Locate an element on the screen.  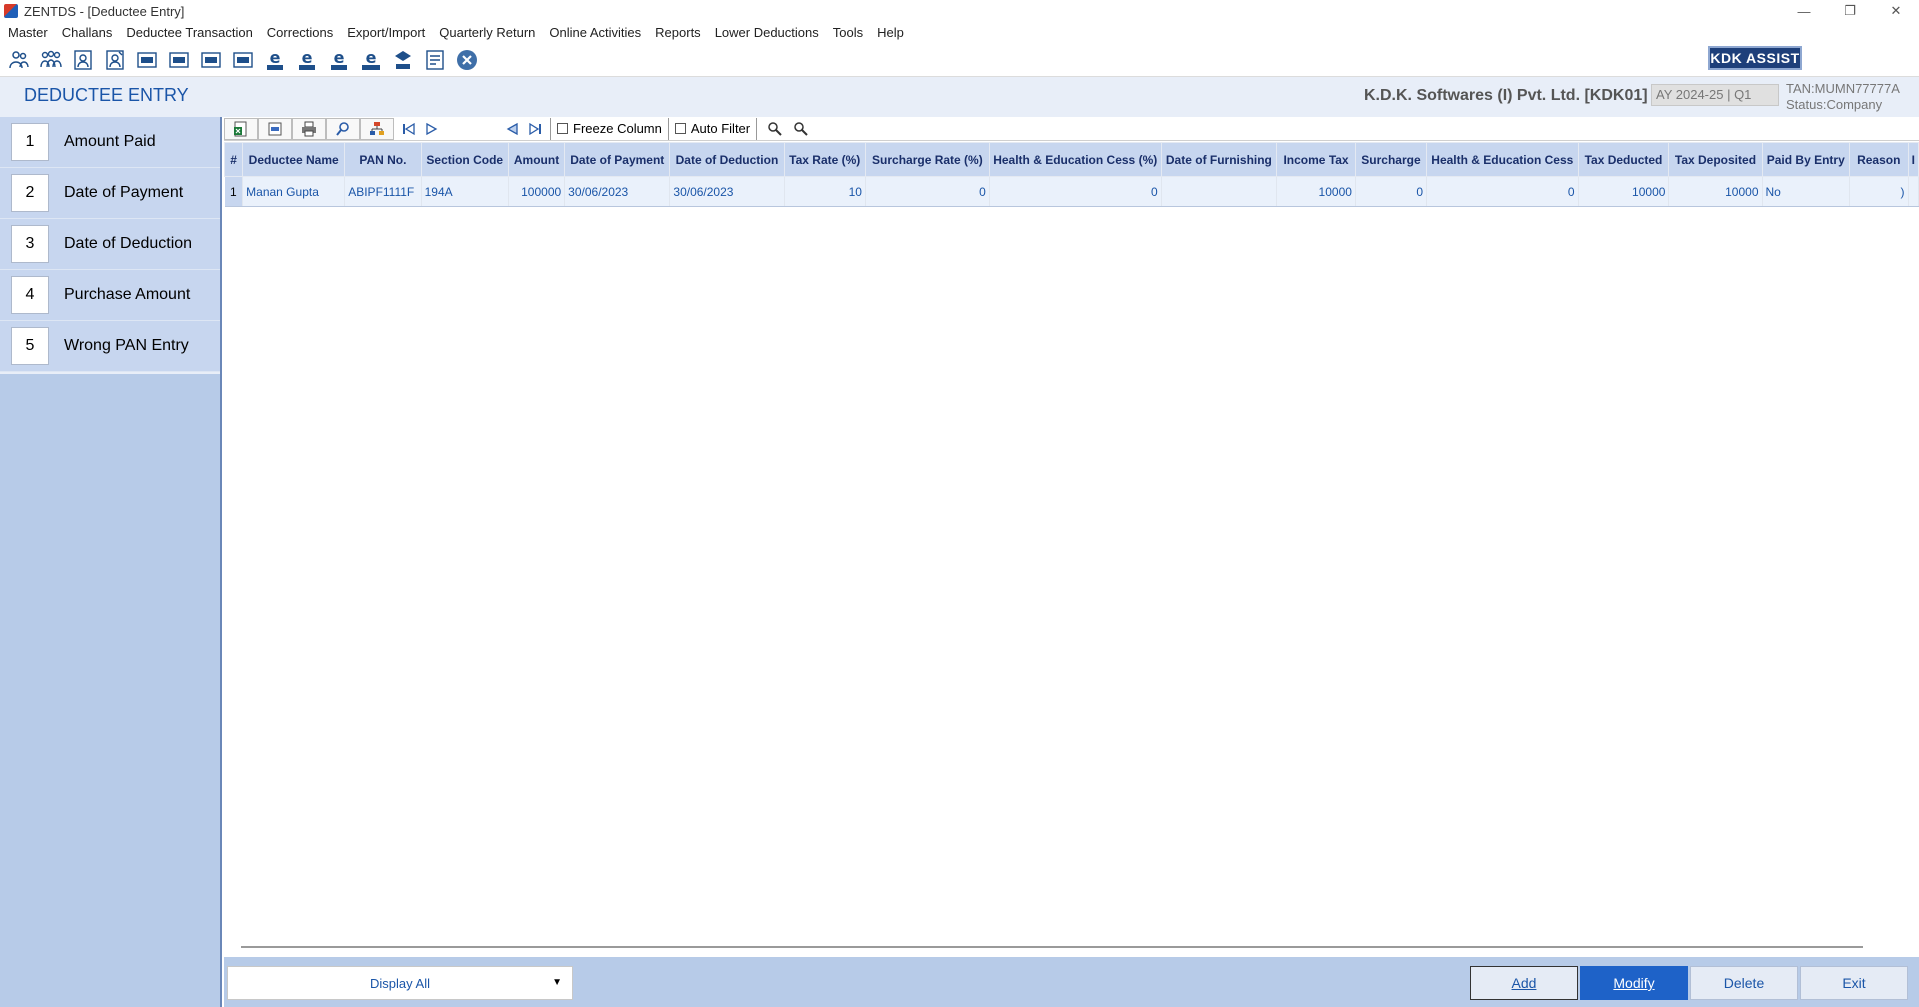
menu-lower-deductions: Lower Deductions is located at coordinates (767, 32).